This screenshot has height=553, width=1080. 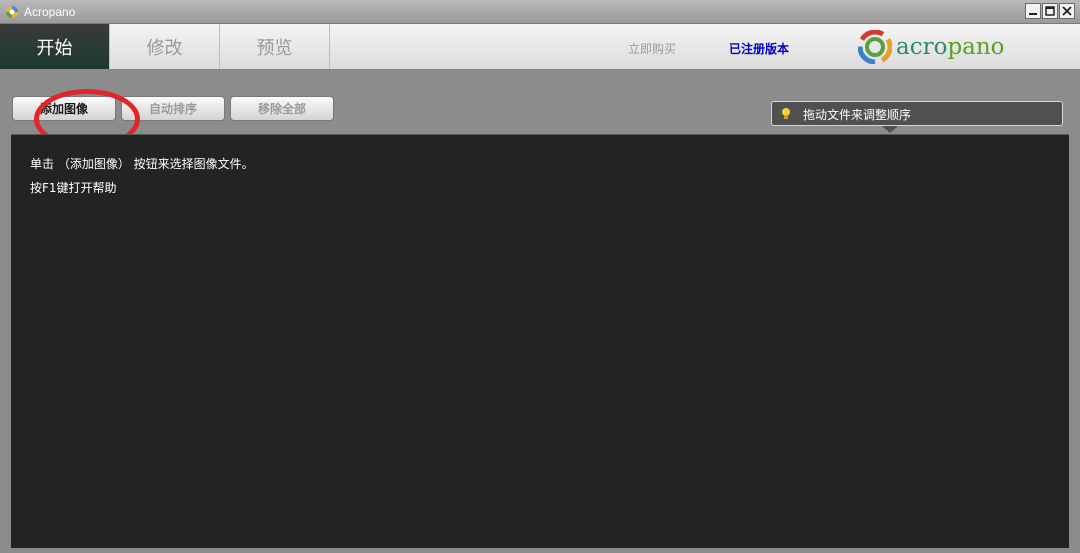 I want to click on minimize-button, so click(x=1033, y=11).